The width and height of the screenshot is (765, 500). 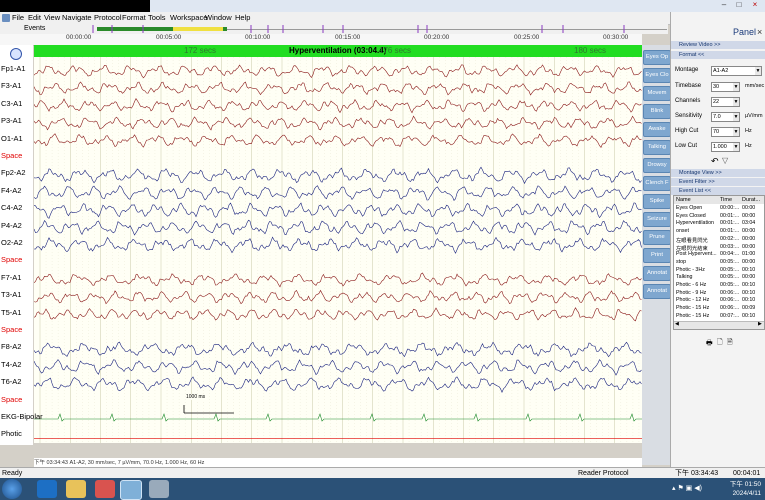 I want to click on lowcut-select: 1.000 ▼, so click(x=725, y=147).